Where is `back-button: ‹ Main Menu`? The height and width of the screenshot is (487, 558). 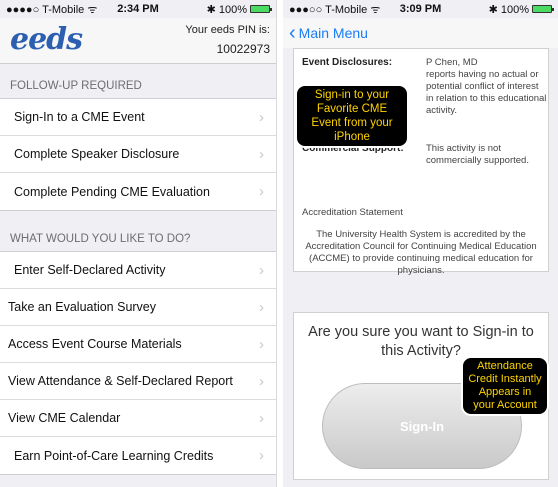
back-button: ‹ Main Menu is located at coordinates (420, 33).